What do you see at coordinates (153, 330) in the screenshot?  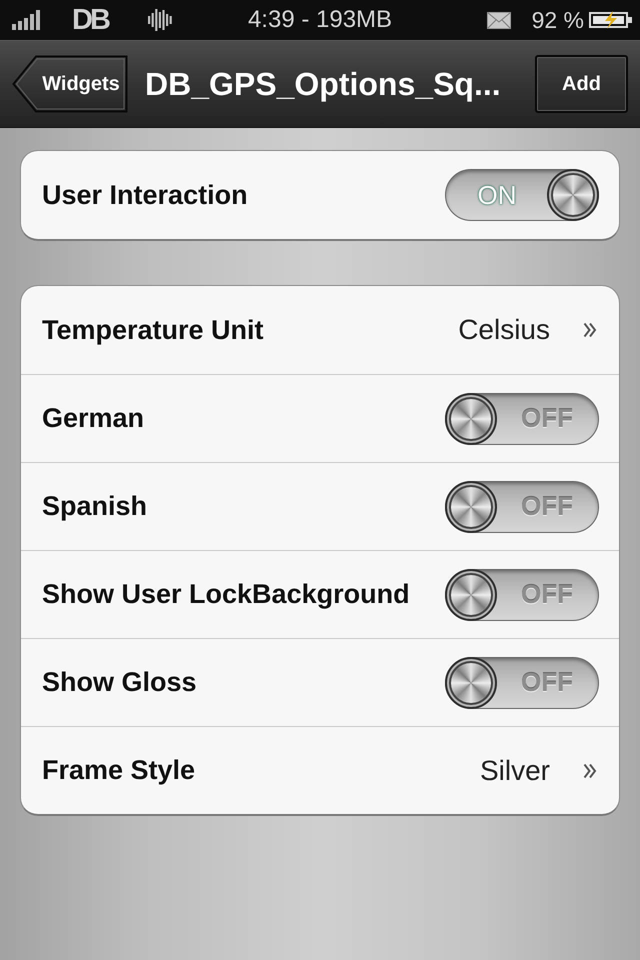 I see `setting-label: Temperature Unit` at bounding box center [153, 330].